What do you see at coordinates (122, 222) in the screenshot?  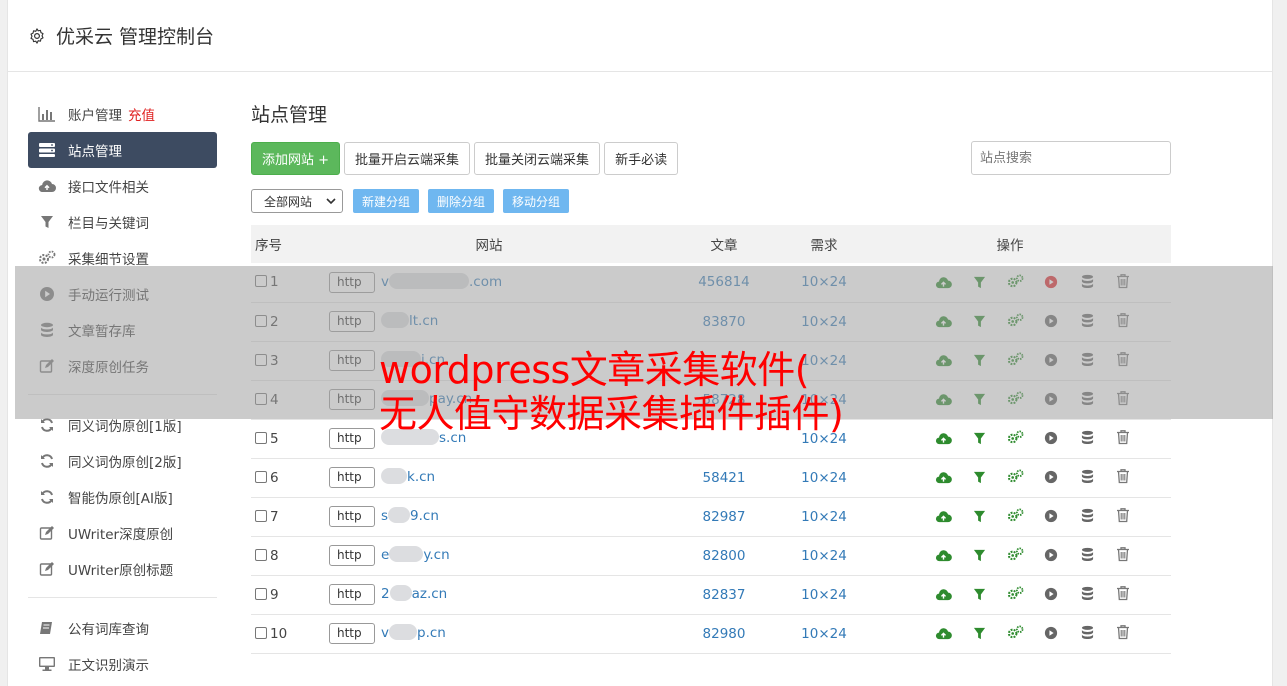 I see `sidebar-item: 栏目与关键词` at bounding box center [122, 222].